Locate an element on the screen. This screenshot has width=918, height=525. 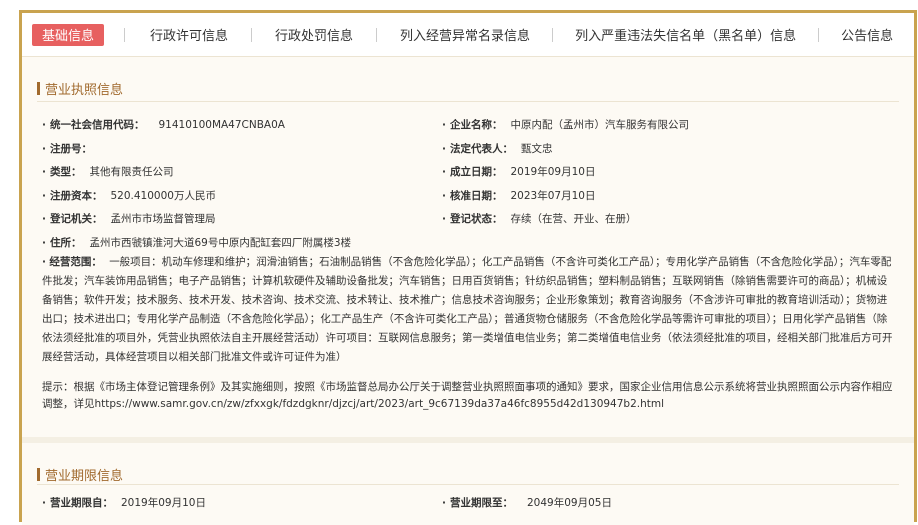
field-company-name: · 企业名称： 中原内配（孟州市）汽车服务有限公司 is located at coordinates (565, 125).